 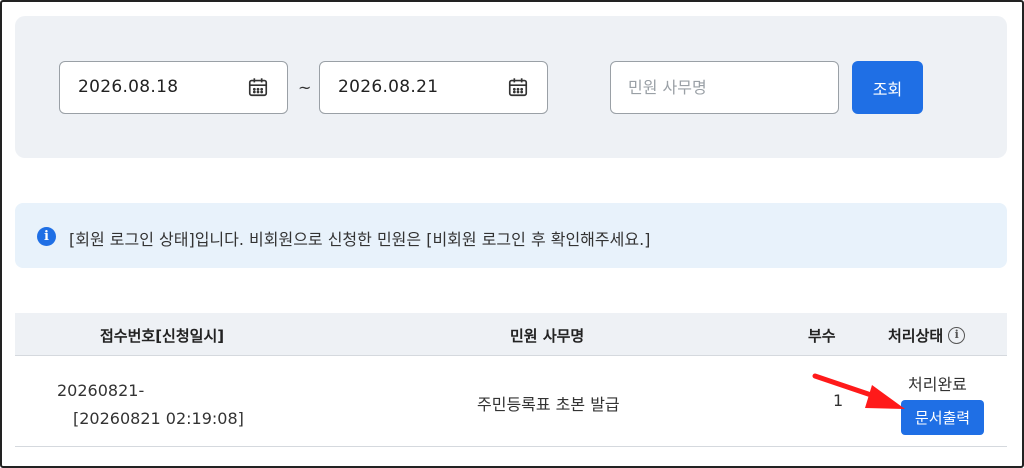 What do you see at coordinates (916, 336) in the screenshot?
I see `header-status-label: 처리상태` at bounding box center [916, 336].